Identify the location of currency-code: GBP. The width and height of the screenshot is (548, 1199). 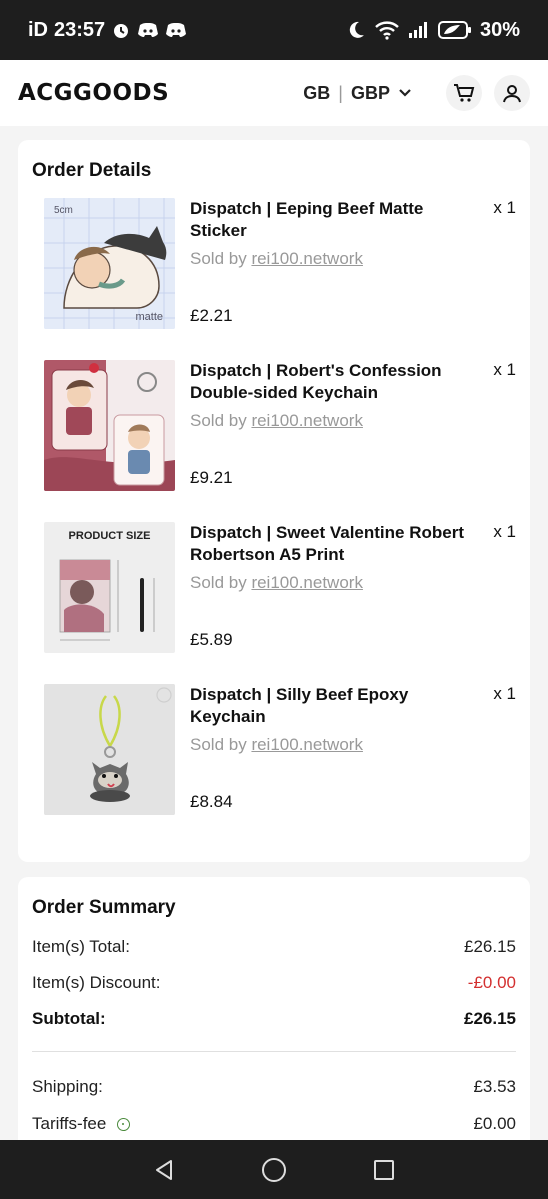
(370, 92).